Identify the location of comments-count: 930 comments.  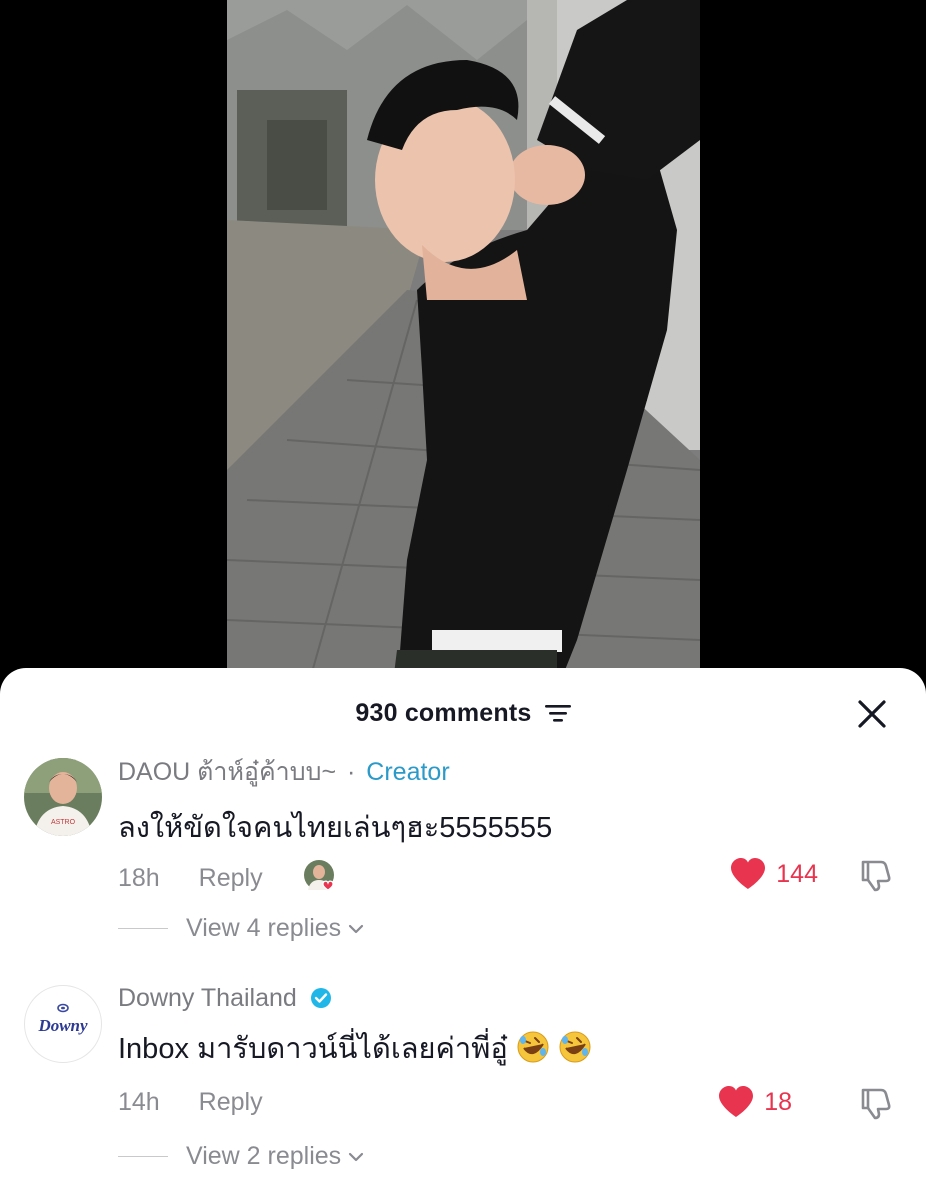
(463, 713).